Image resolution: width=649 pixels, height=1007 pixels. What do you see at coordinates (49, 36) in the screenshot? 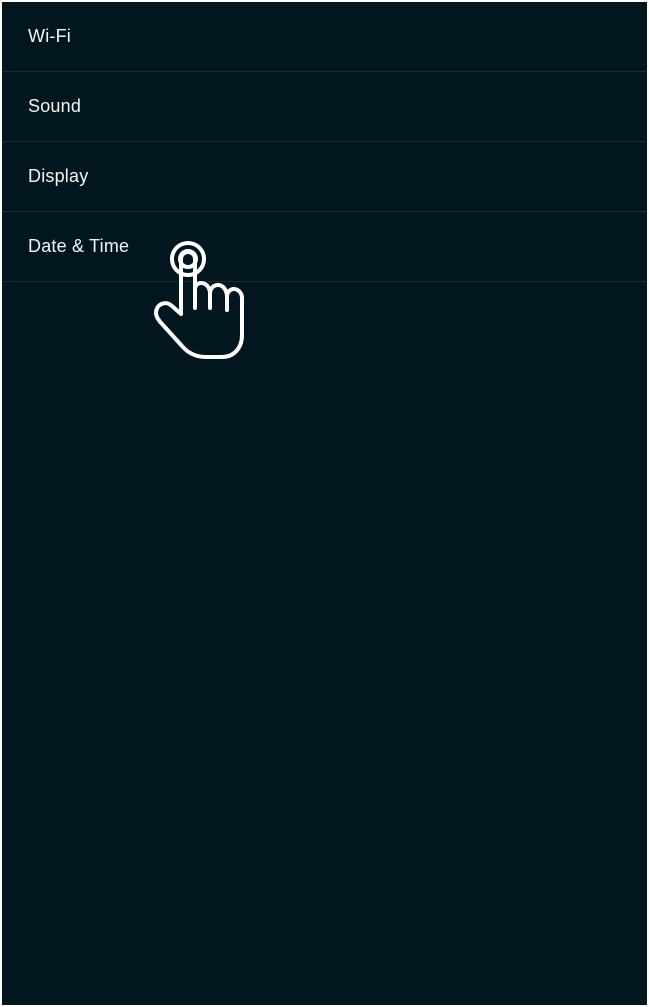
I see `settings-item-label: Wi-Fi` at bounding box center [49, 36].